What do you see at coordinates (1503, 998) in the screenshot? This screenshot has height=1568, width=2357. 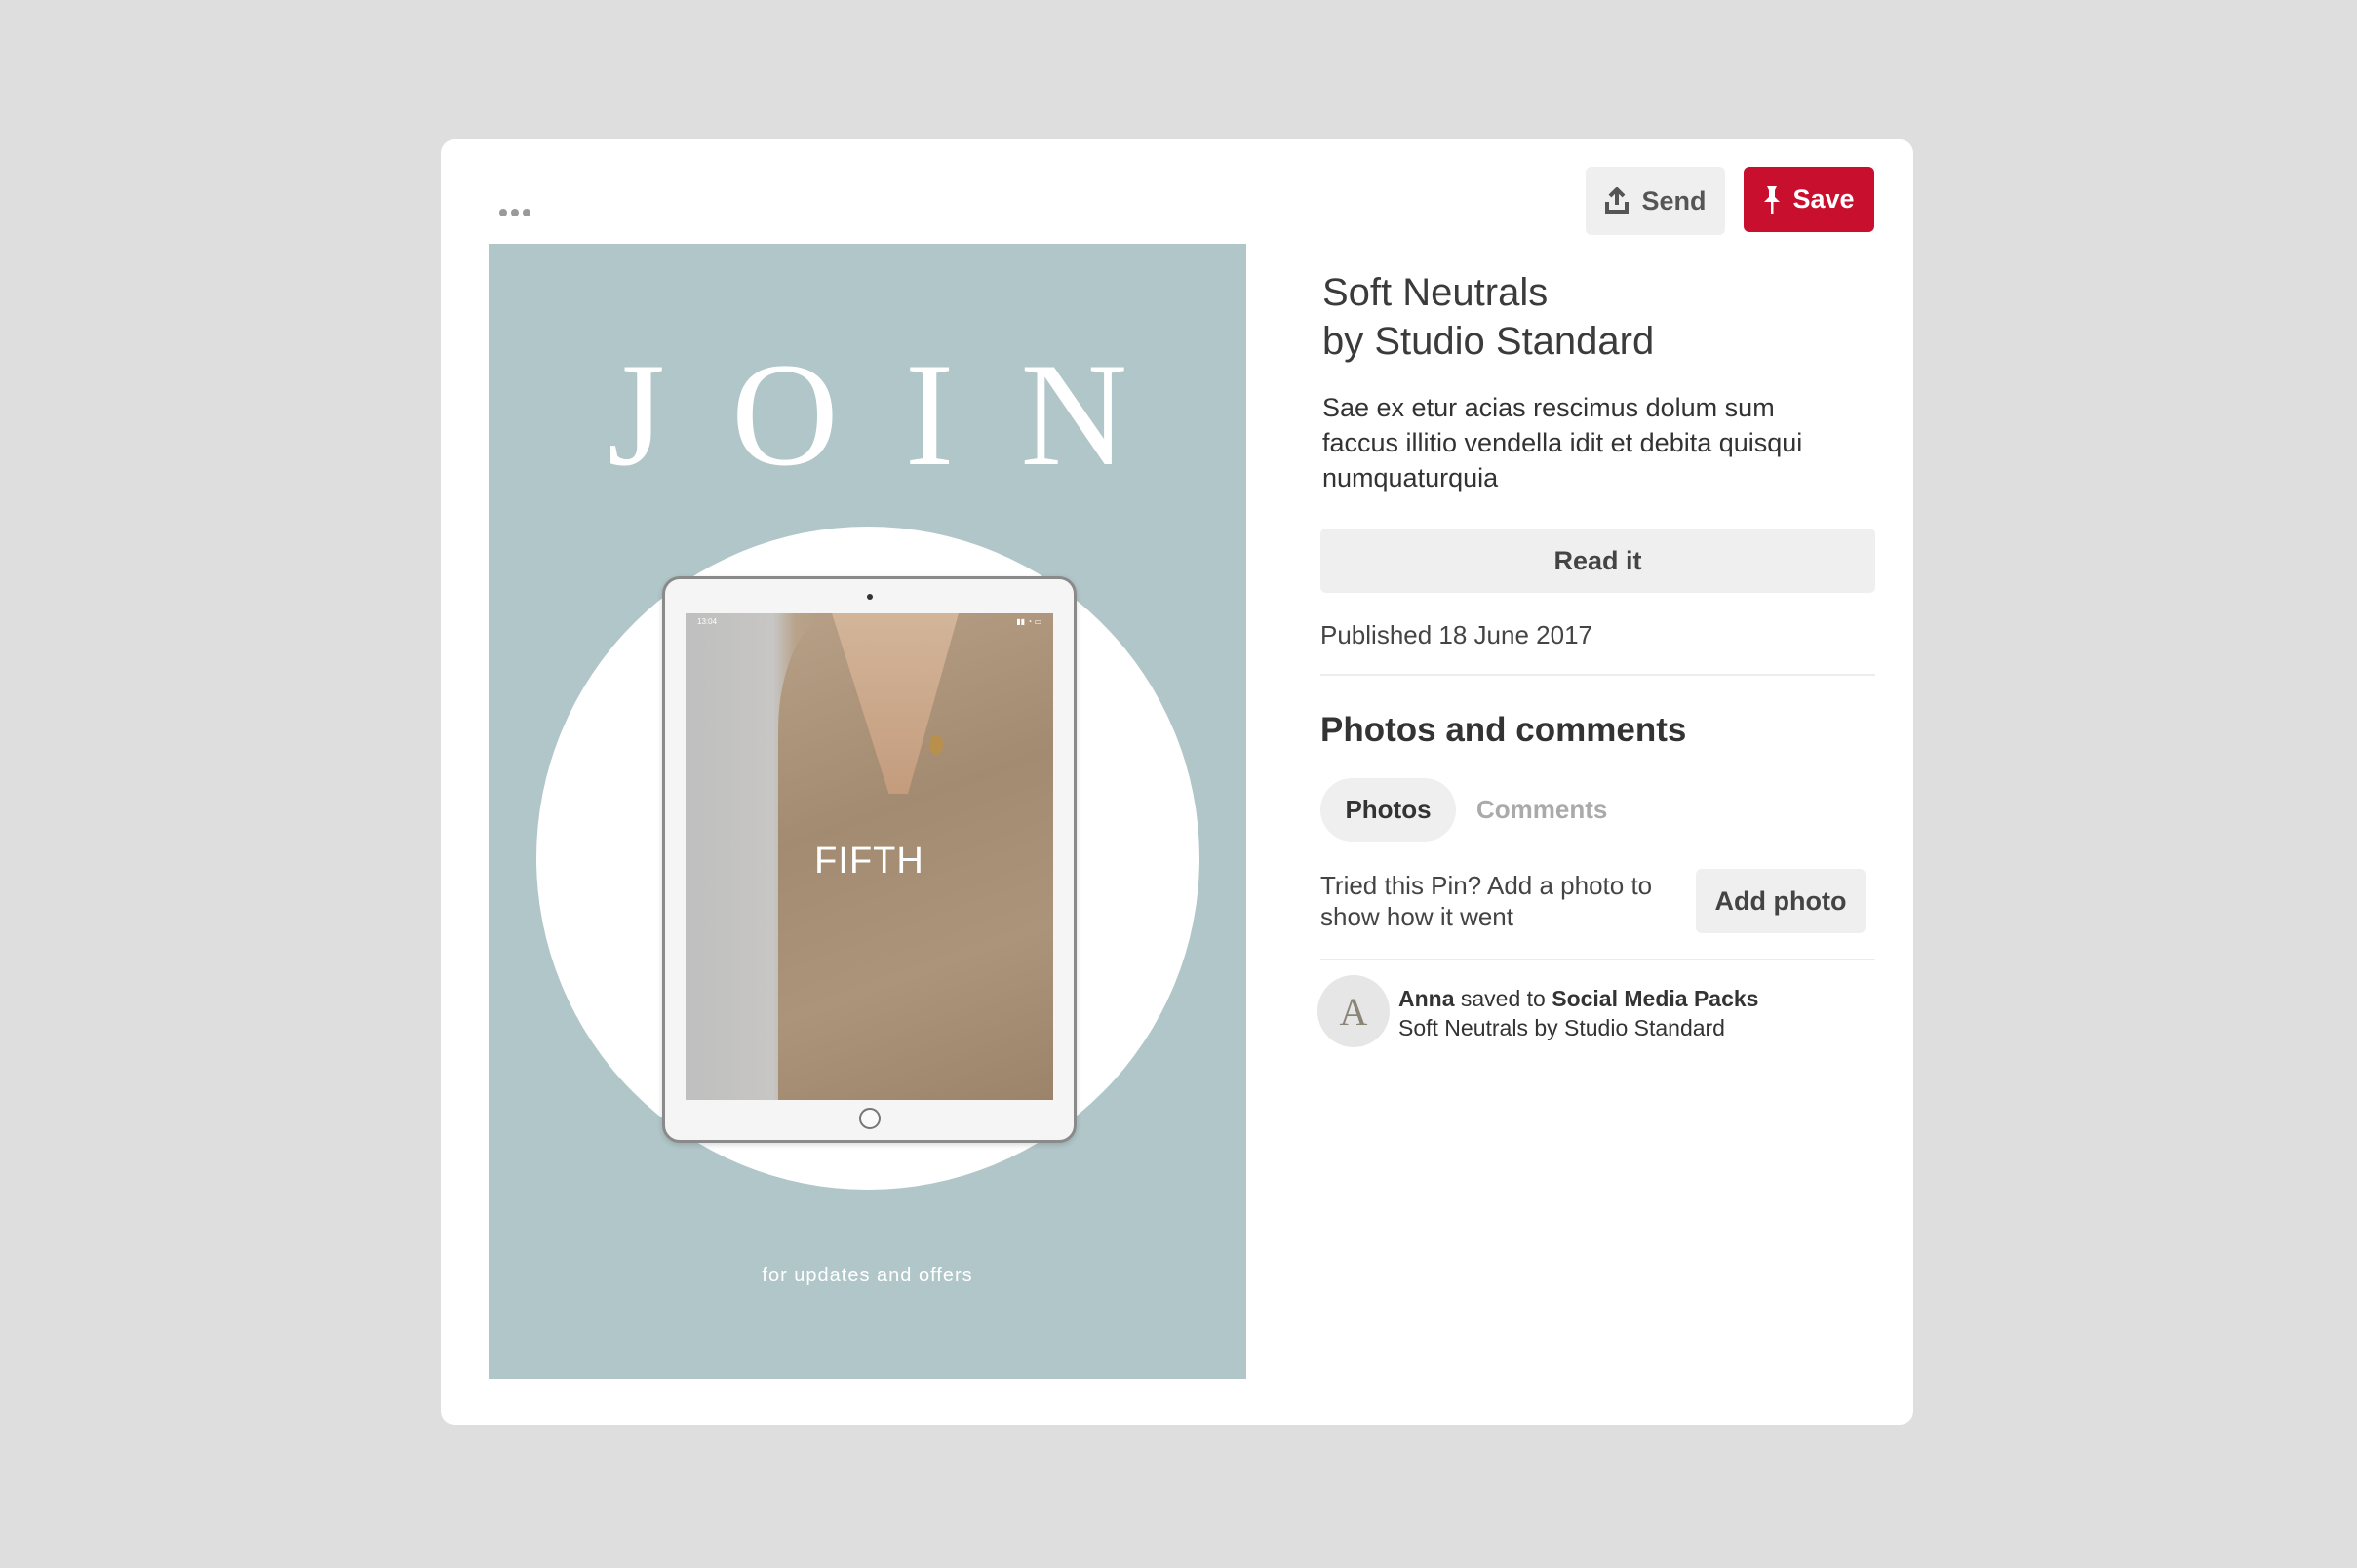 I see `activity-action: saved to` at bounding box center [1503, 998].